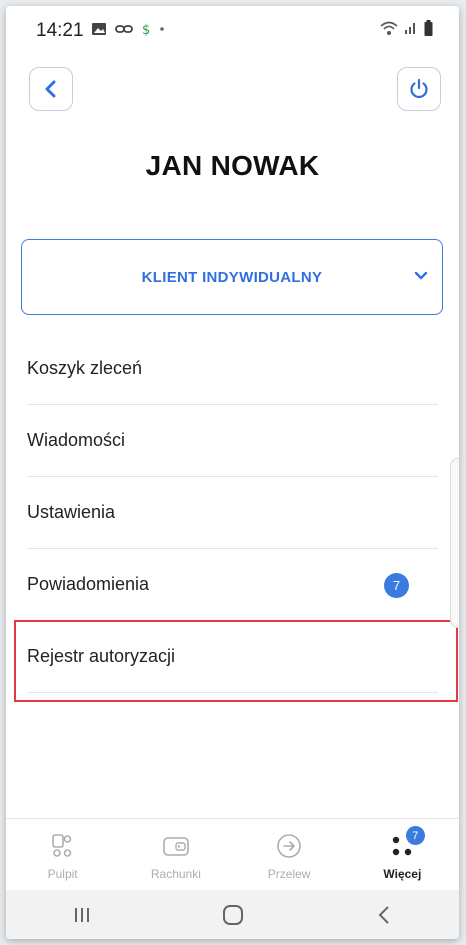 The width and height of the screenshot is (466, 945). Describe the element at coordinates (454, 543) in the screenshot. I see `edge-panel-handle` at that location.